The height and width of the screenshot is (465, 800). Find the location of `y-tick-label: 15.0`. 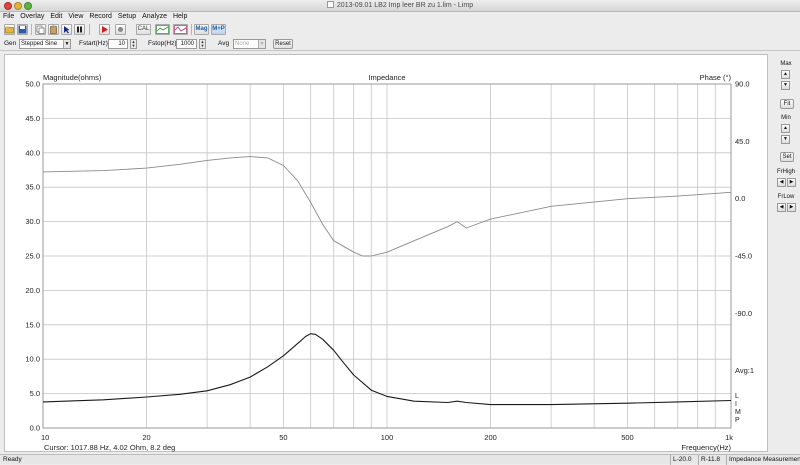

y-tick-label: 15.0 is located at coordinates (32, 324).